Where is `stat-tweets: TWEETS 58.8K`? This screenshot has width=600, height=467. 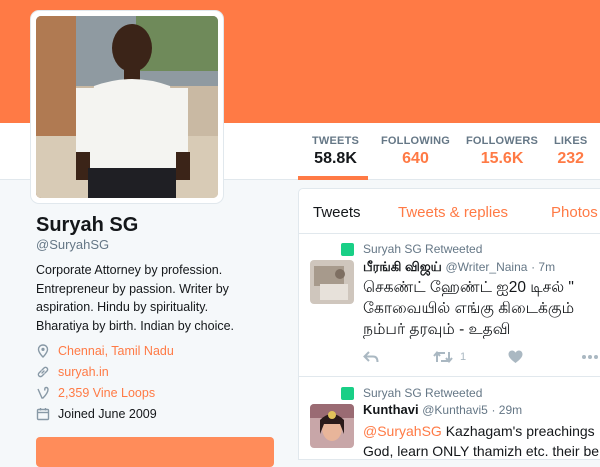 stat-tweets: TWEETS 58.8K is located at coordinates (335, 151).